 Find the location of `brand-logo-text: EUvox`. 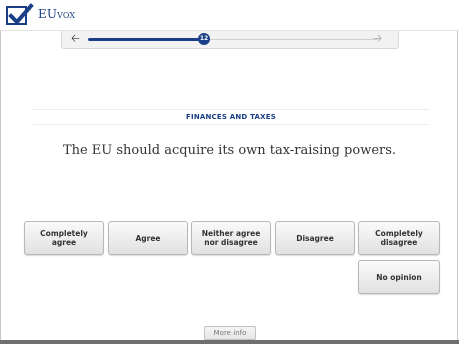

brand-logo-text: EUvox is located at coordinates (56, 14).